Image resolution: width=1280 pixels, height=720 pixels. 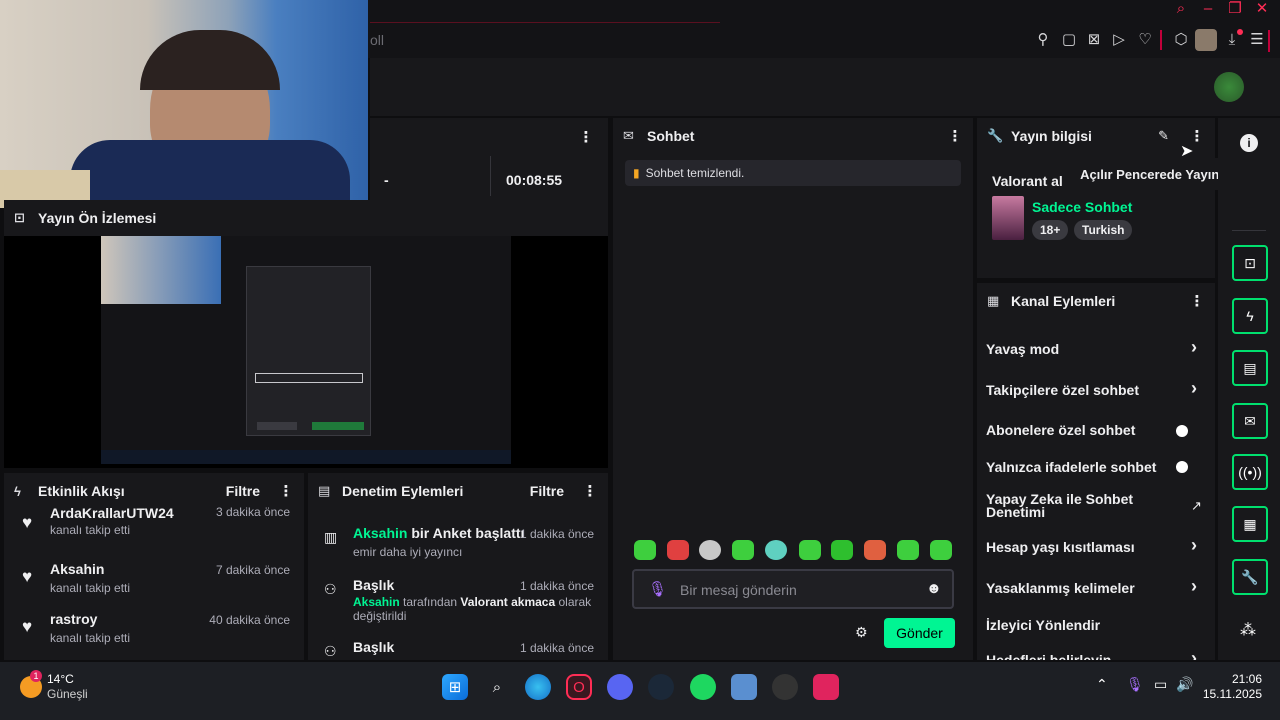 What do you see at coordinates (1043, 40) in the screenshot?
I see `pin-icon: ⚲` at bounding box center [1043, 40].